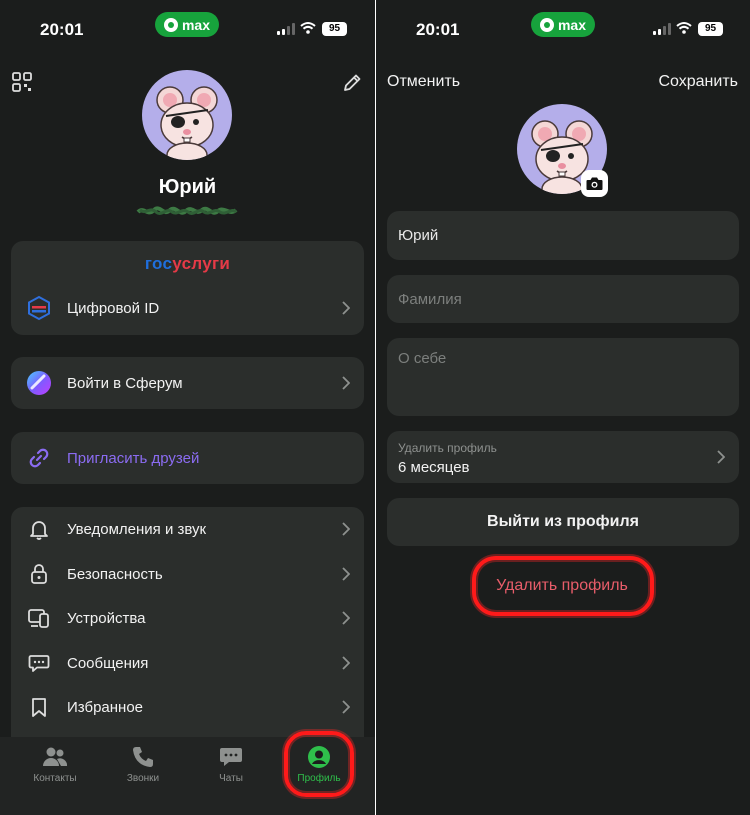 The height and width of the screenshot is (815, 750). I want to click on favorites-label: Избранное, so click(105, 707).